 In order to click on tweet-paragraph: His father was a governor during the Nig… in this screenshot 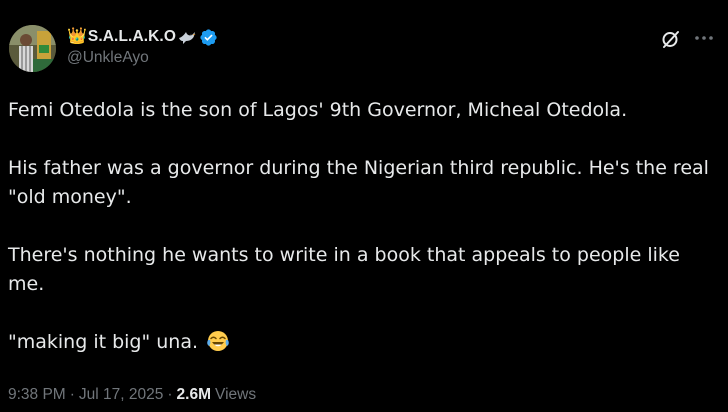, I will do `click(358, 182)`.